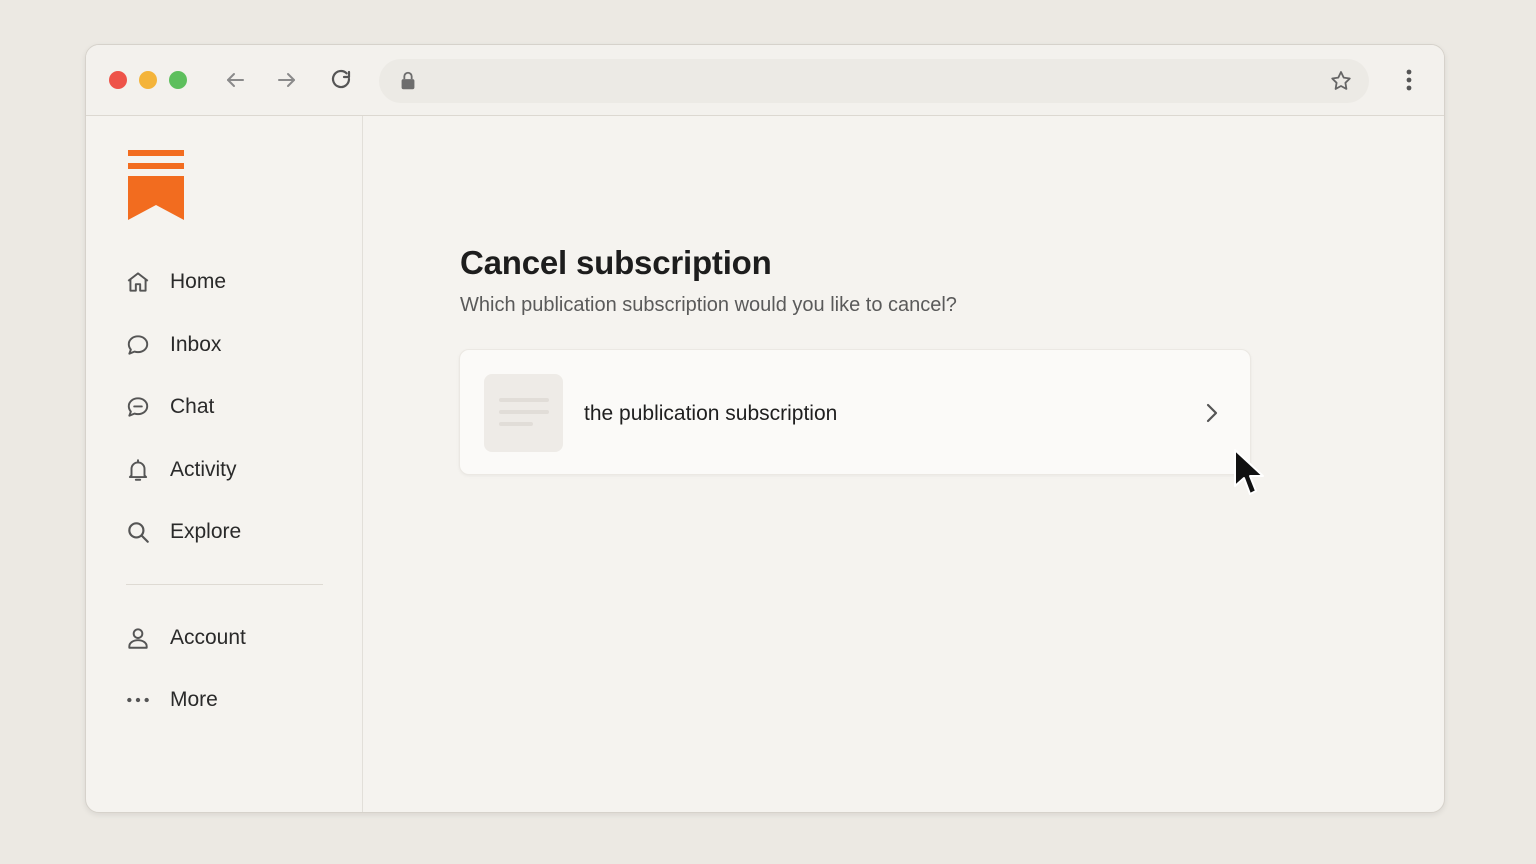 The height and width of the screenshot is (864, 1536). I want to click on sidebar-item-label: Chat, so click(192, 406).